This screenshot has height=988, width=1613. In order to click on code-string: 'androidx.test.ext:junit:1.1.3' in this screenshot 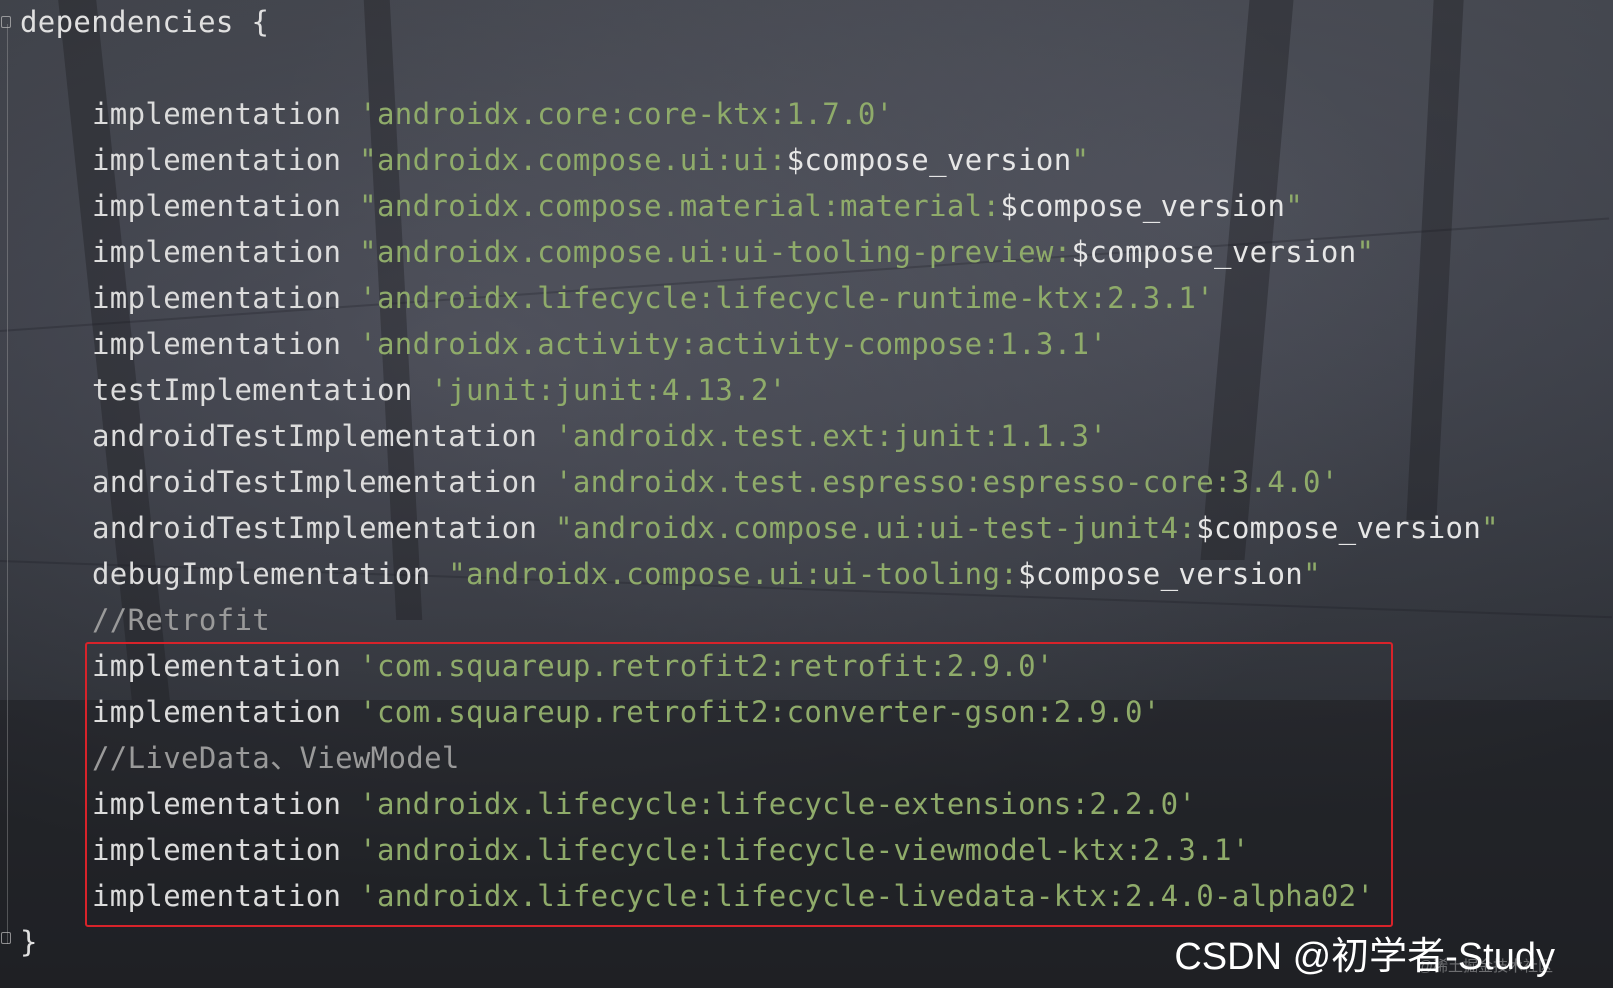, I will do `click(831, 436)`.